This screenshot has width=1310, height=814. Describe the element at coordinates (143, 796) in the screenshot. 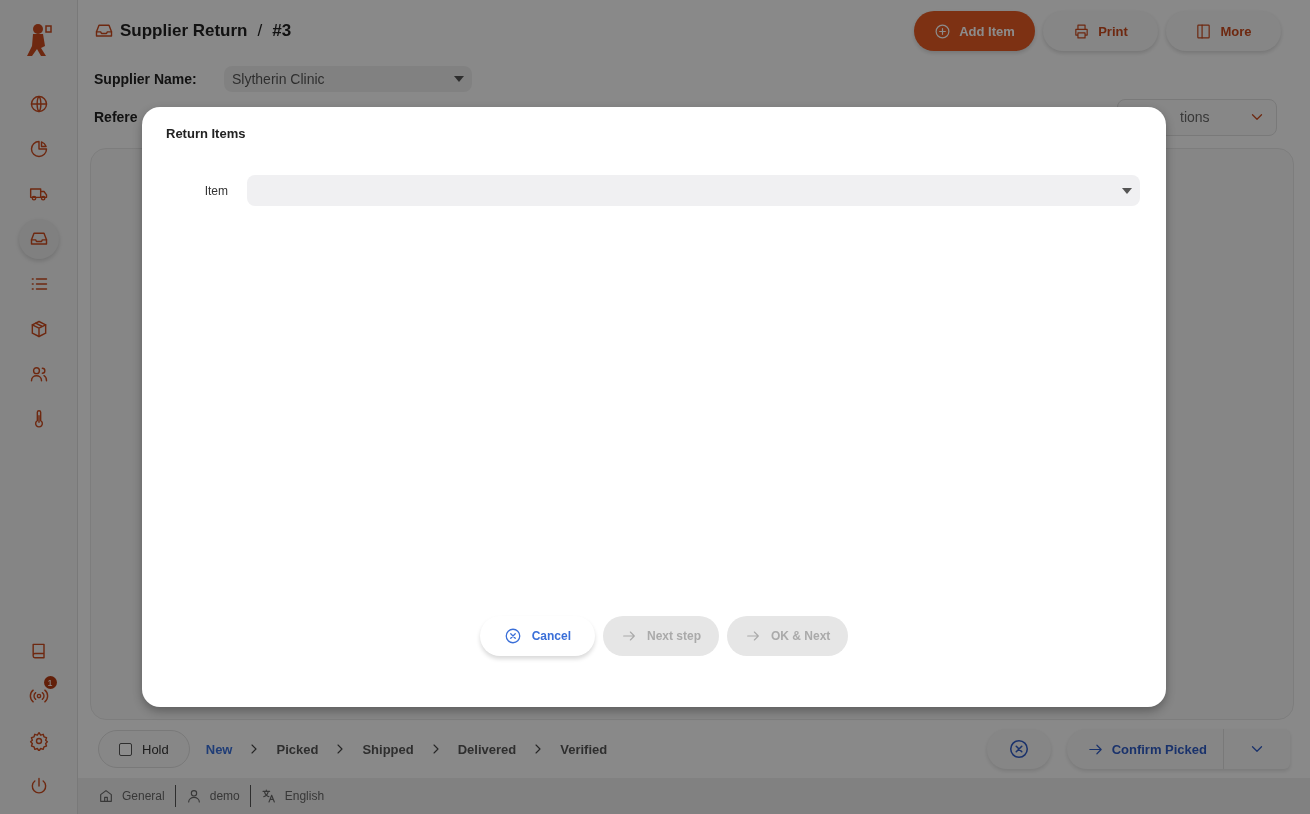

I see `status-item: General` at that location.